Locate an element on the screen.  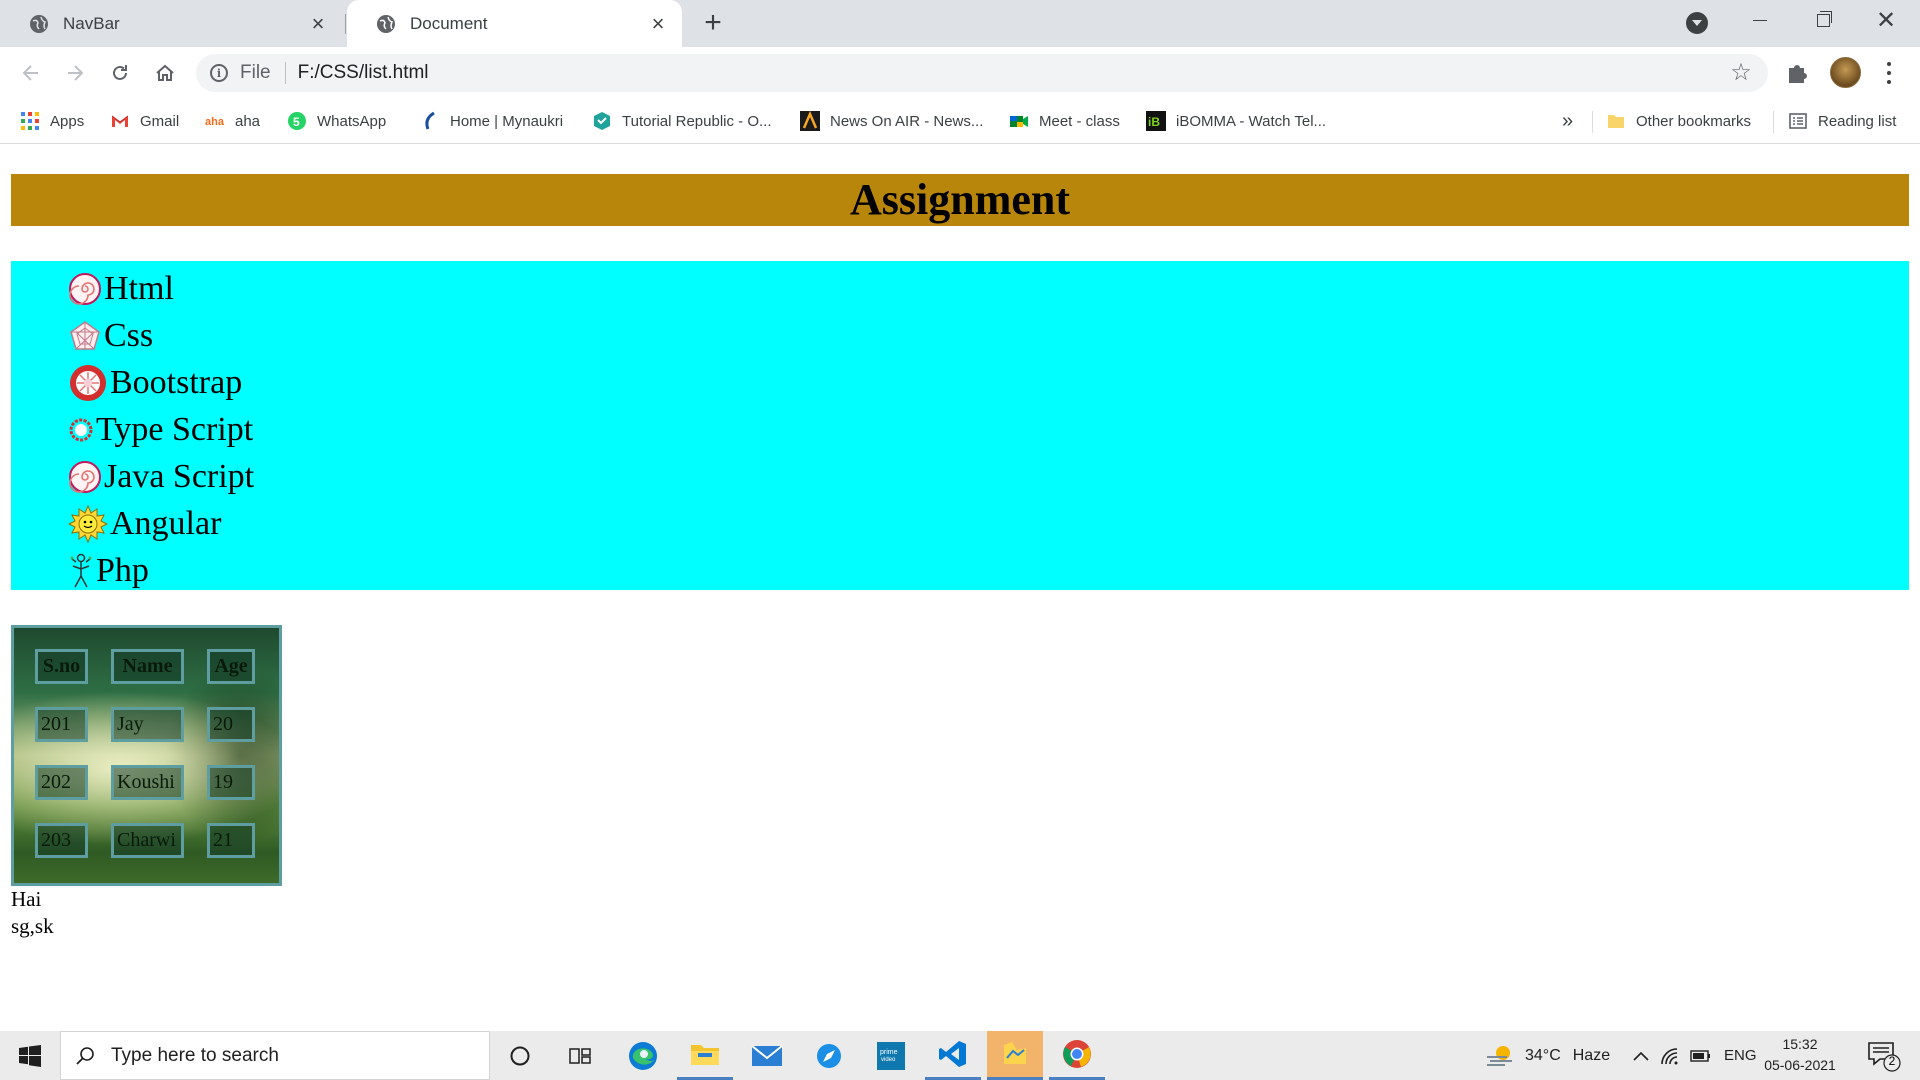
other-bookmarks-folder: Other bookmarks is located at coordinates (1678, 121).